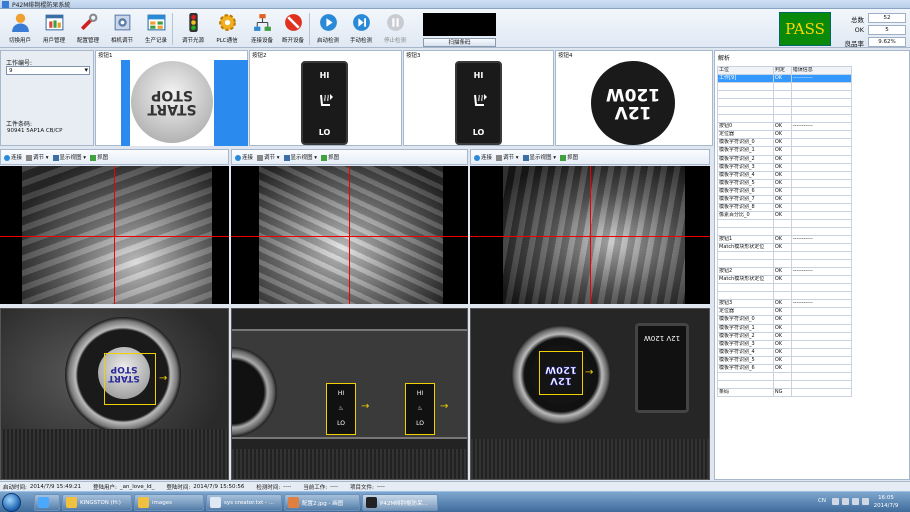 This screenshot has width=910, height=512. Describe the element at coordinates (785, 239) in the screenshot. I see `table-row: 按钮1 OK -----------` at that location.